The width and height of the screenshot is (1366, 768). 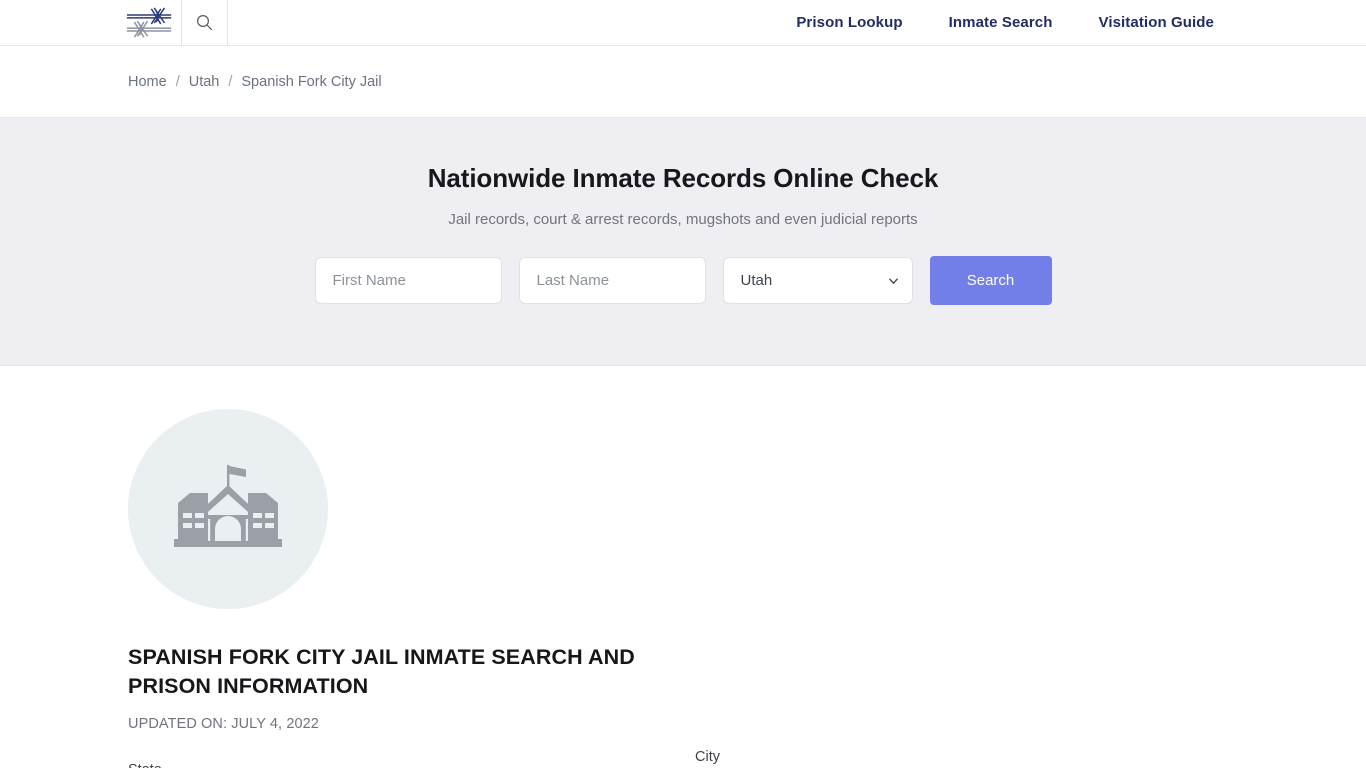 I want to click on header-search-button, so click(x=205, y=23).